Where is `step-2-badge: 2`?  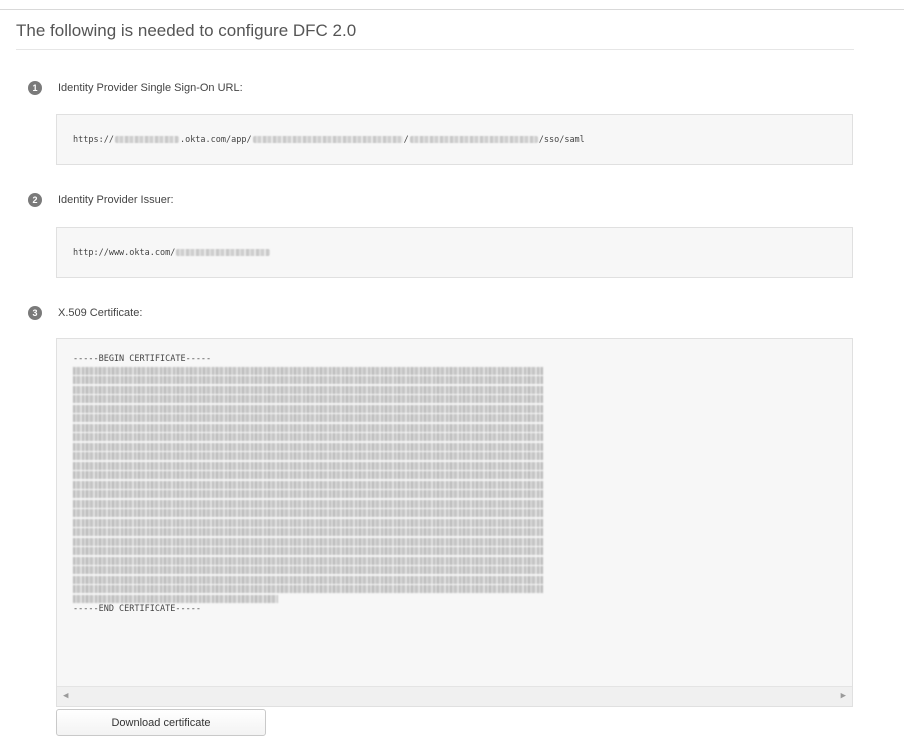
step-2-badge: 2 is located at coordinates (35, 200).